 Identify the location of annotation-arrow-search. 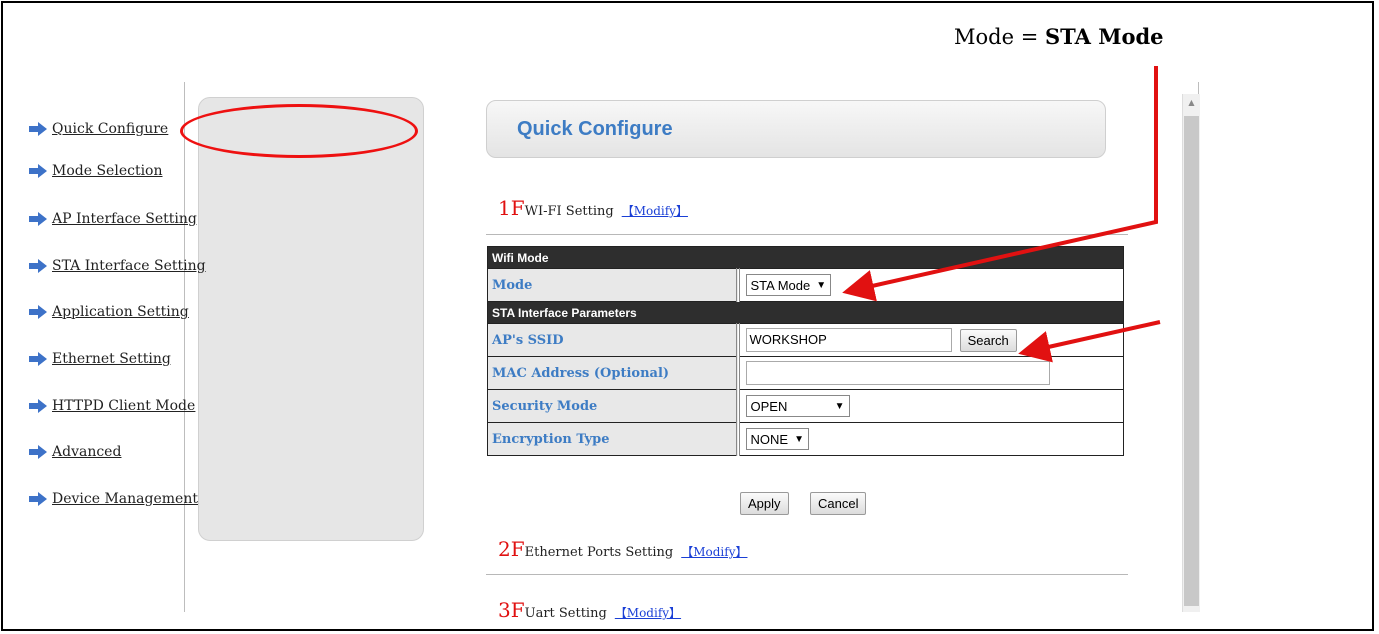
(1089, 341).